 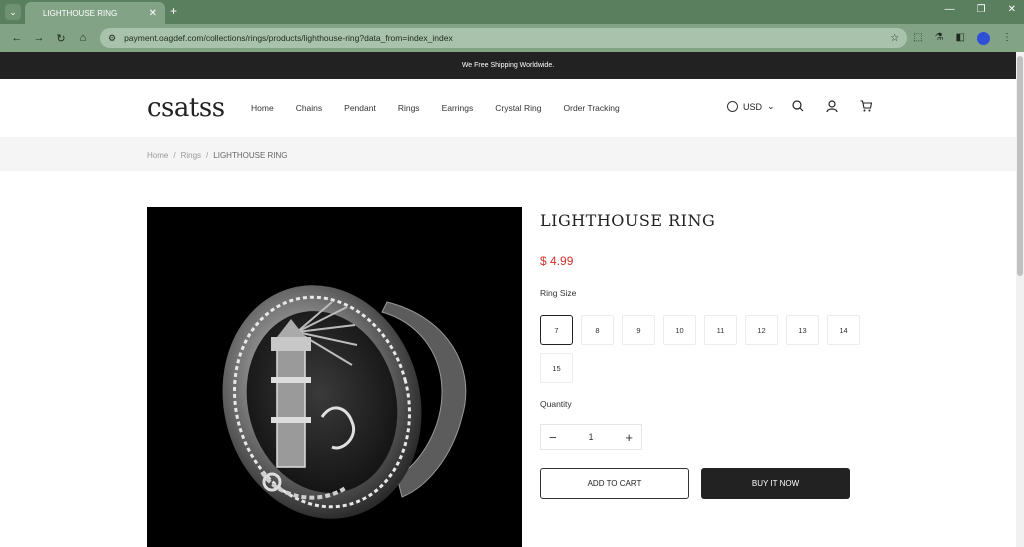 I want to click on tab-search-icon: ⌄, so click(x=13, y=12).